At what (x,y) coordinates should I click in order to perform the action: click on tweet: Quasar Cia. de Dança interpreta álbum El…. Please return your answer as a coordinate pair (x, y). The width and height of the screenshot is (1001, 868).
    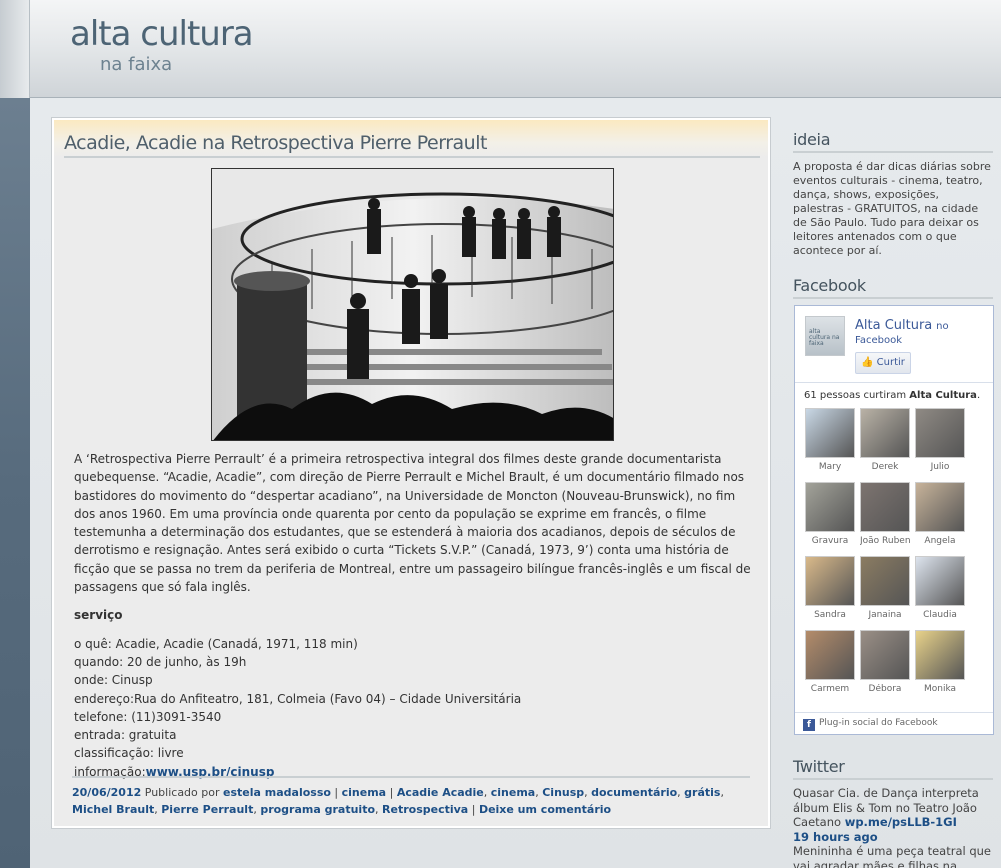
    Looking at the image, I should click on (893, 827).